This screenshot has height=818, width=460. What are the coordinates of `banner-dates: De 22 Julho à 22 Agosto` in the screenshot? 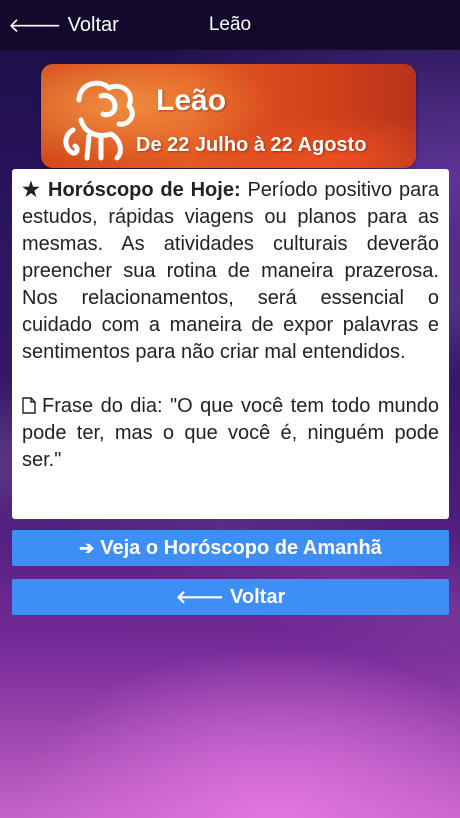 It's located at (251, 145).